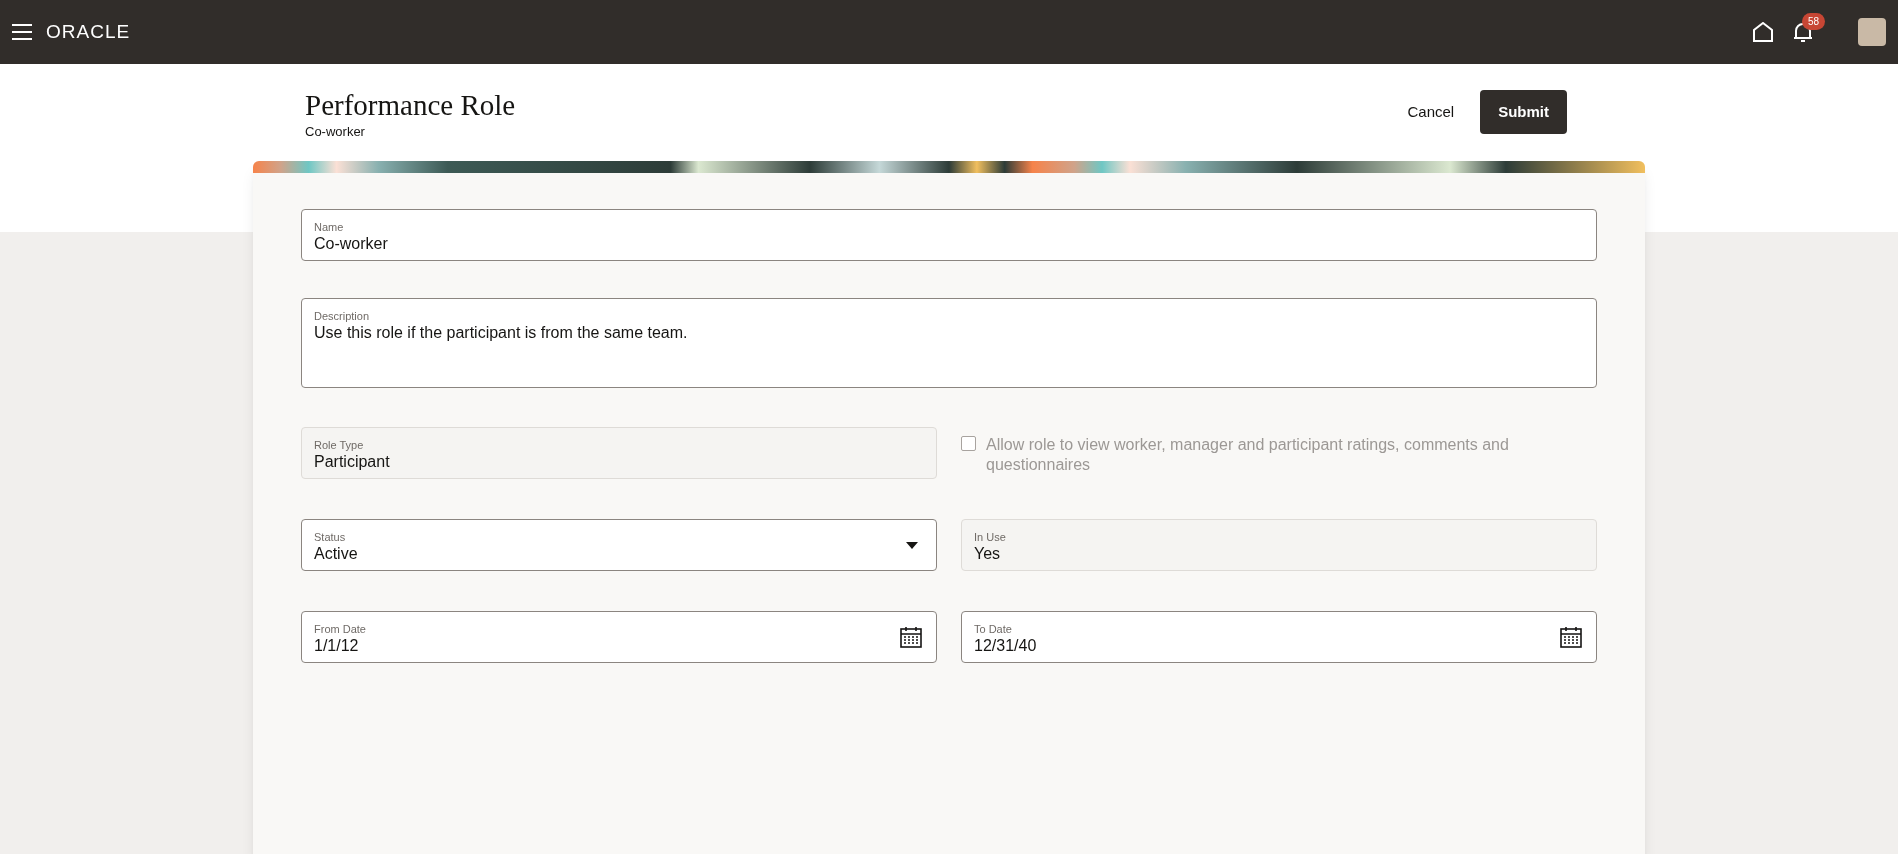 The width and height of the screenshot is (1898, 854). Describe the element at coordinates (342, 316) in the screenshot. I see `field-label: Description` at that location.